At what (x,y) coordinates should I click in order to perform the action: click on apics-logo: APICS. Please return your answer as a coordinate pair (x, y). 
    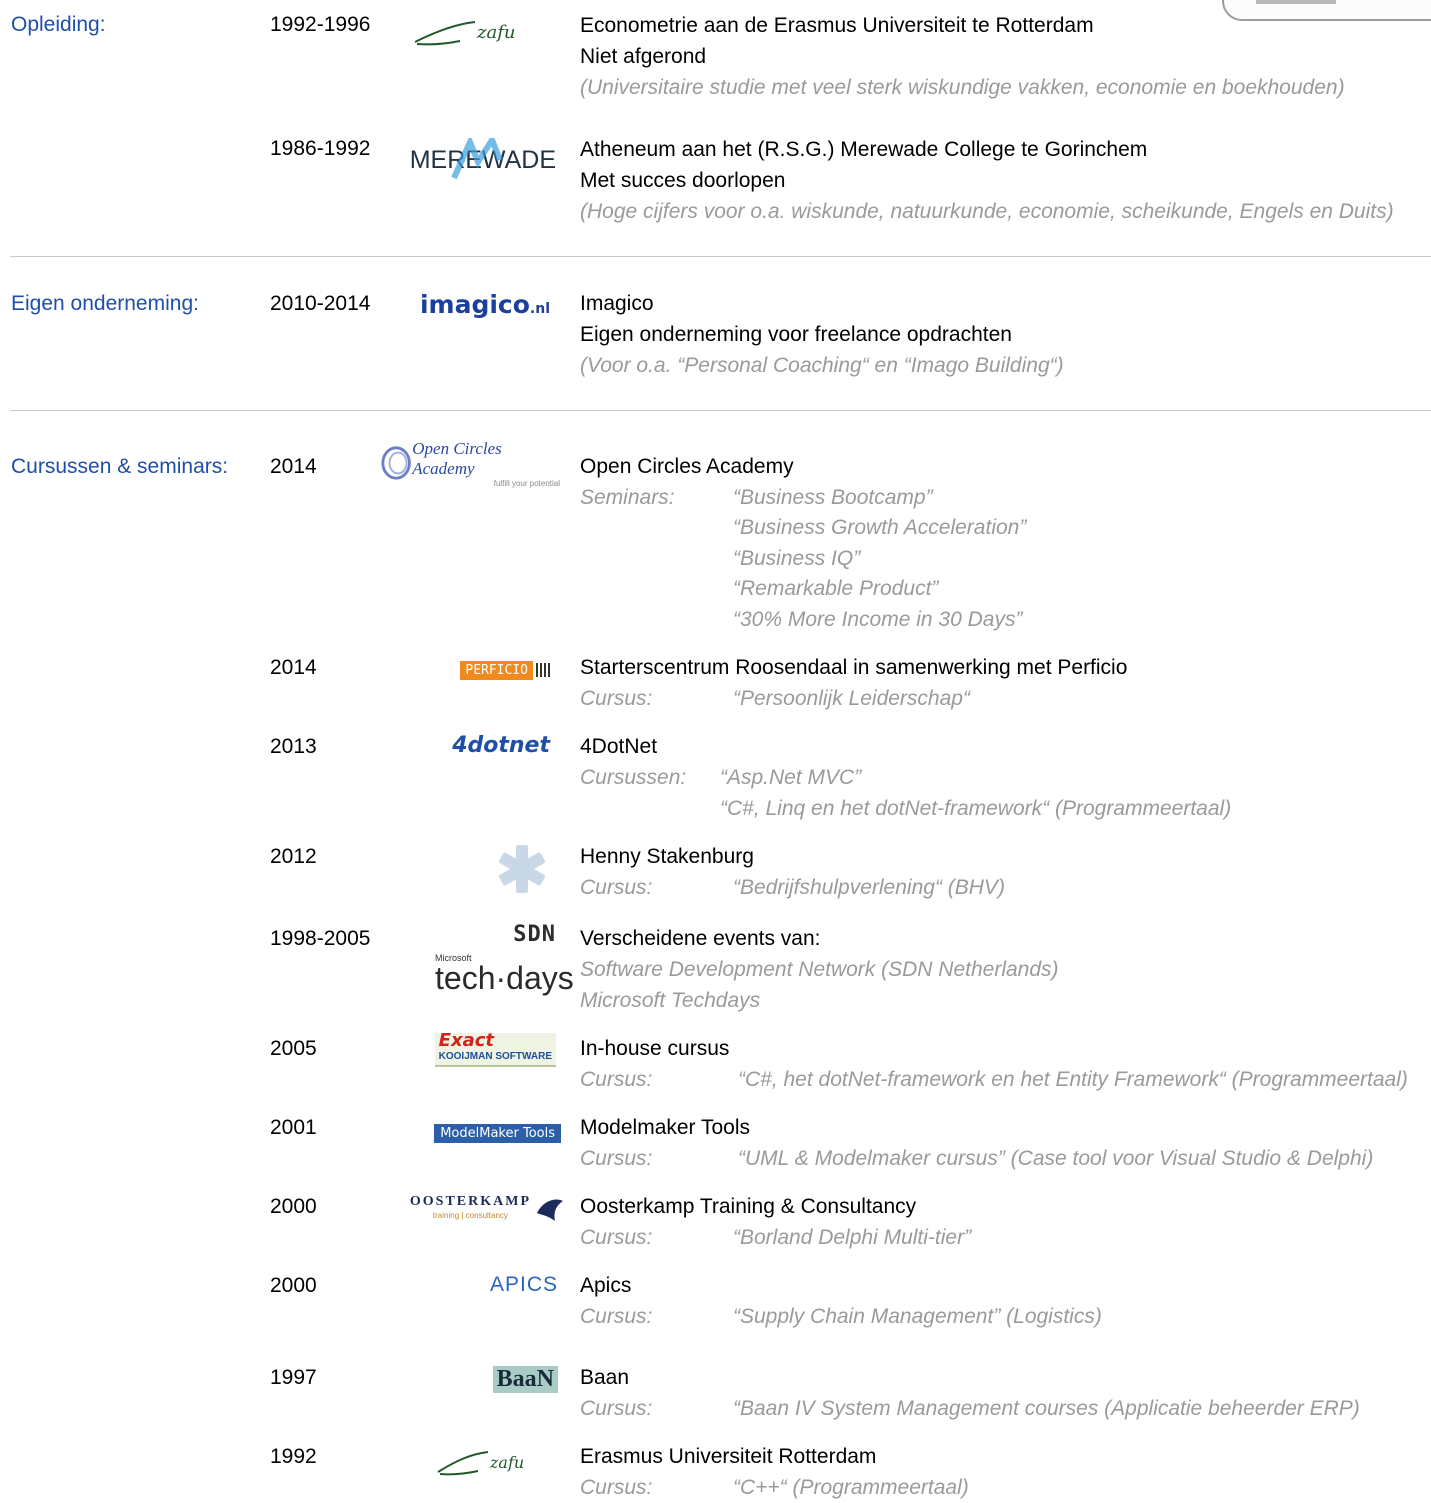
    Looking at the image, I should click on (509, 1285).